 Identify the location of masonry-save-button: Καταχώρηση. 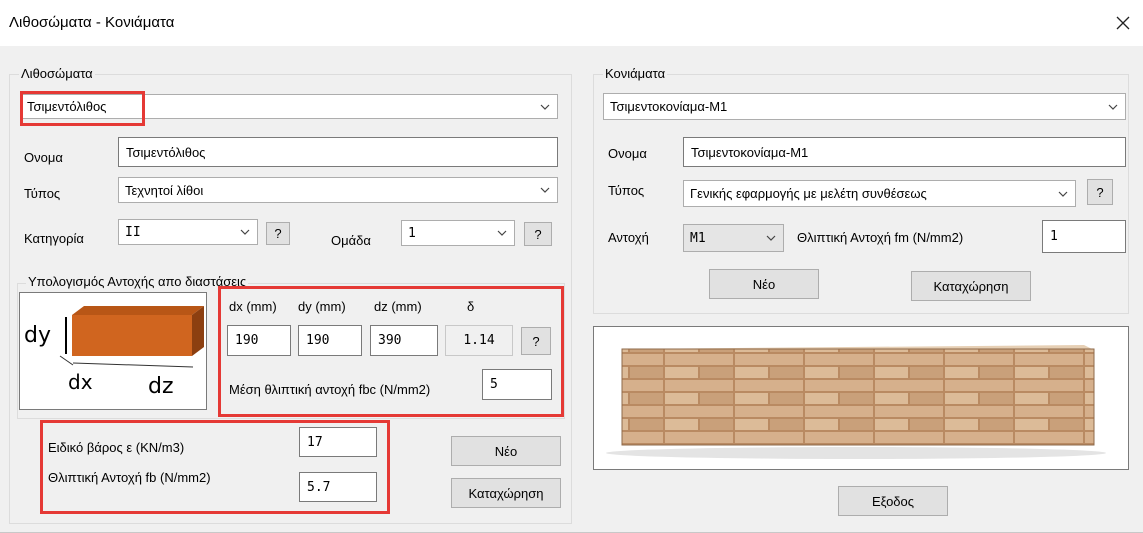
(506, 493).